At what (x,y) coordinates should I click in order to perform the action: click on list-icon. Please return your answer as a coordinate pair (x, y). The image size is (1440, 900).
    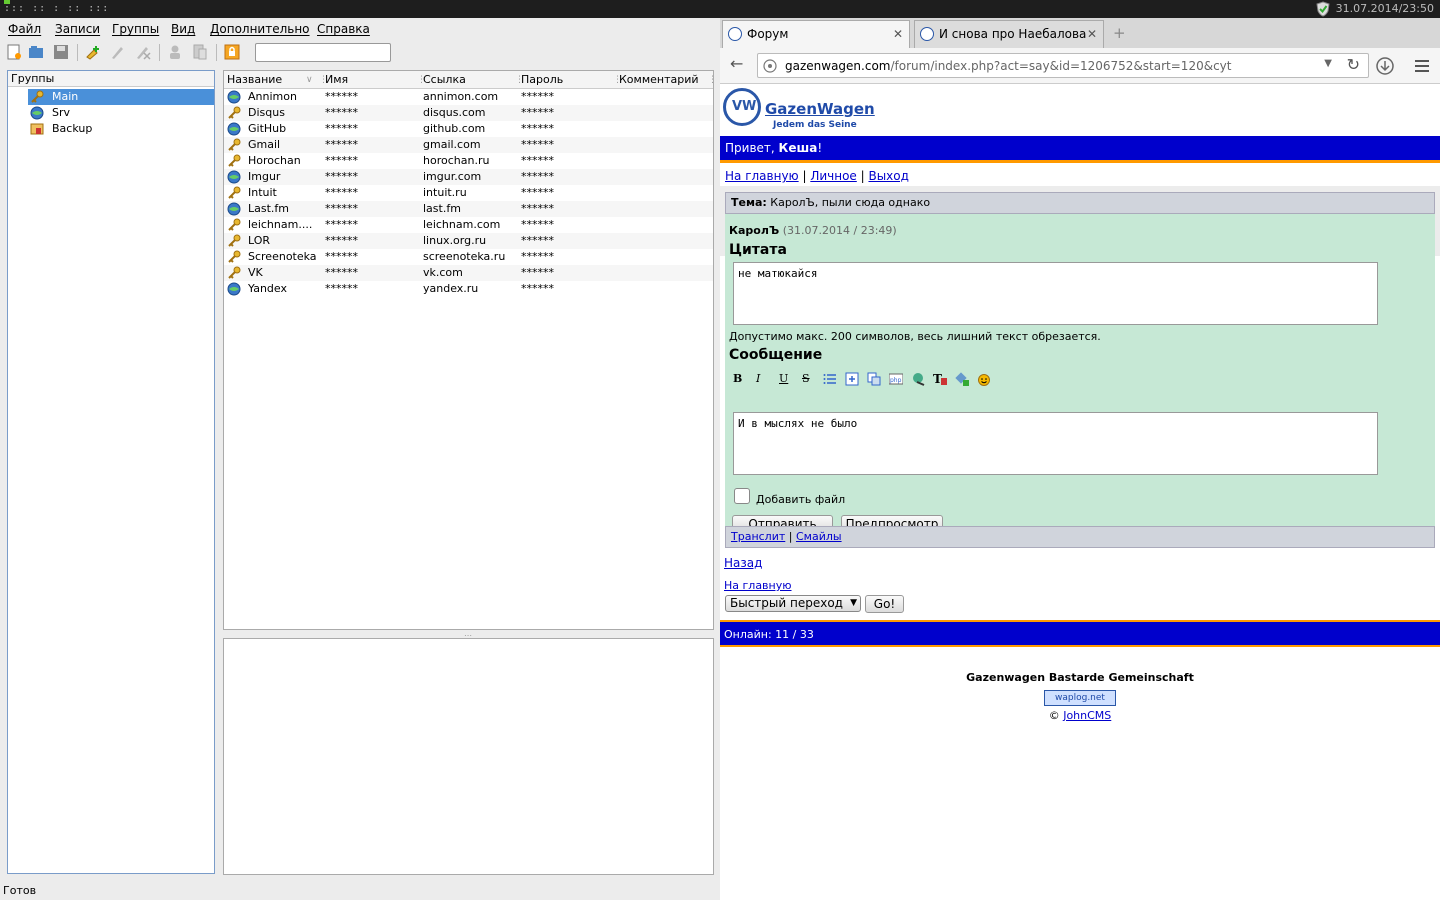
    Looking at the image, I should click on (830, 379).